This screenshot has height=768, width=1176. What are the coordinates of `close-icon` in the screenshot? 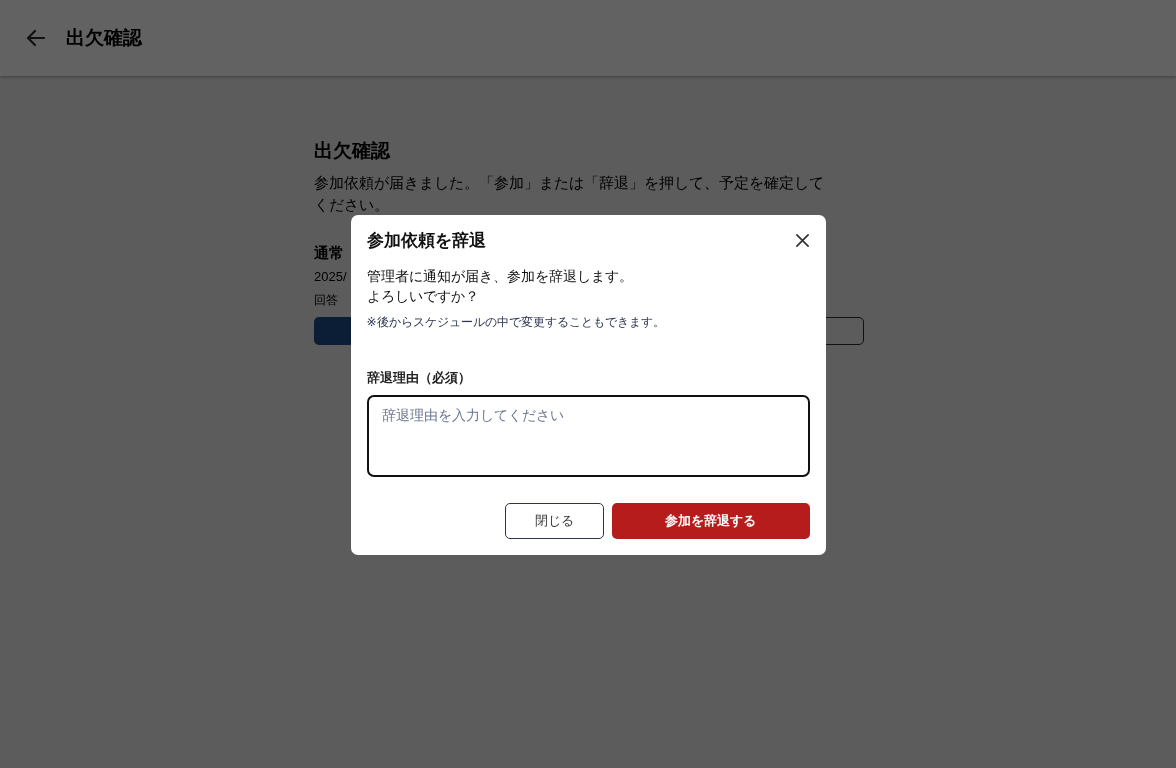 It's located at (802, 240).